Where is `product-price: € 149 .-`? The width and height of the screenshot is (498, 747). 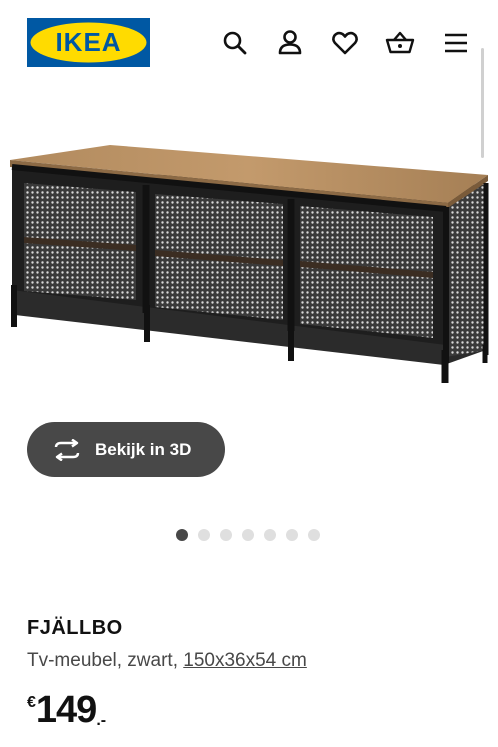
product-price: € 149 .- is located at coordinates (66, 710).